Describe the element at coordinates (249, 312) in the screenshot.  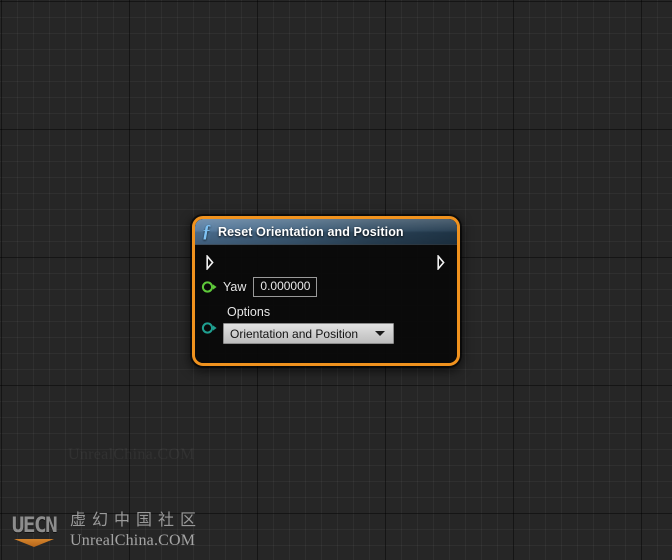
I see `options-pin-label: Options` at that location.